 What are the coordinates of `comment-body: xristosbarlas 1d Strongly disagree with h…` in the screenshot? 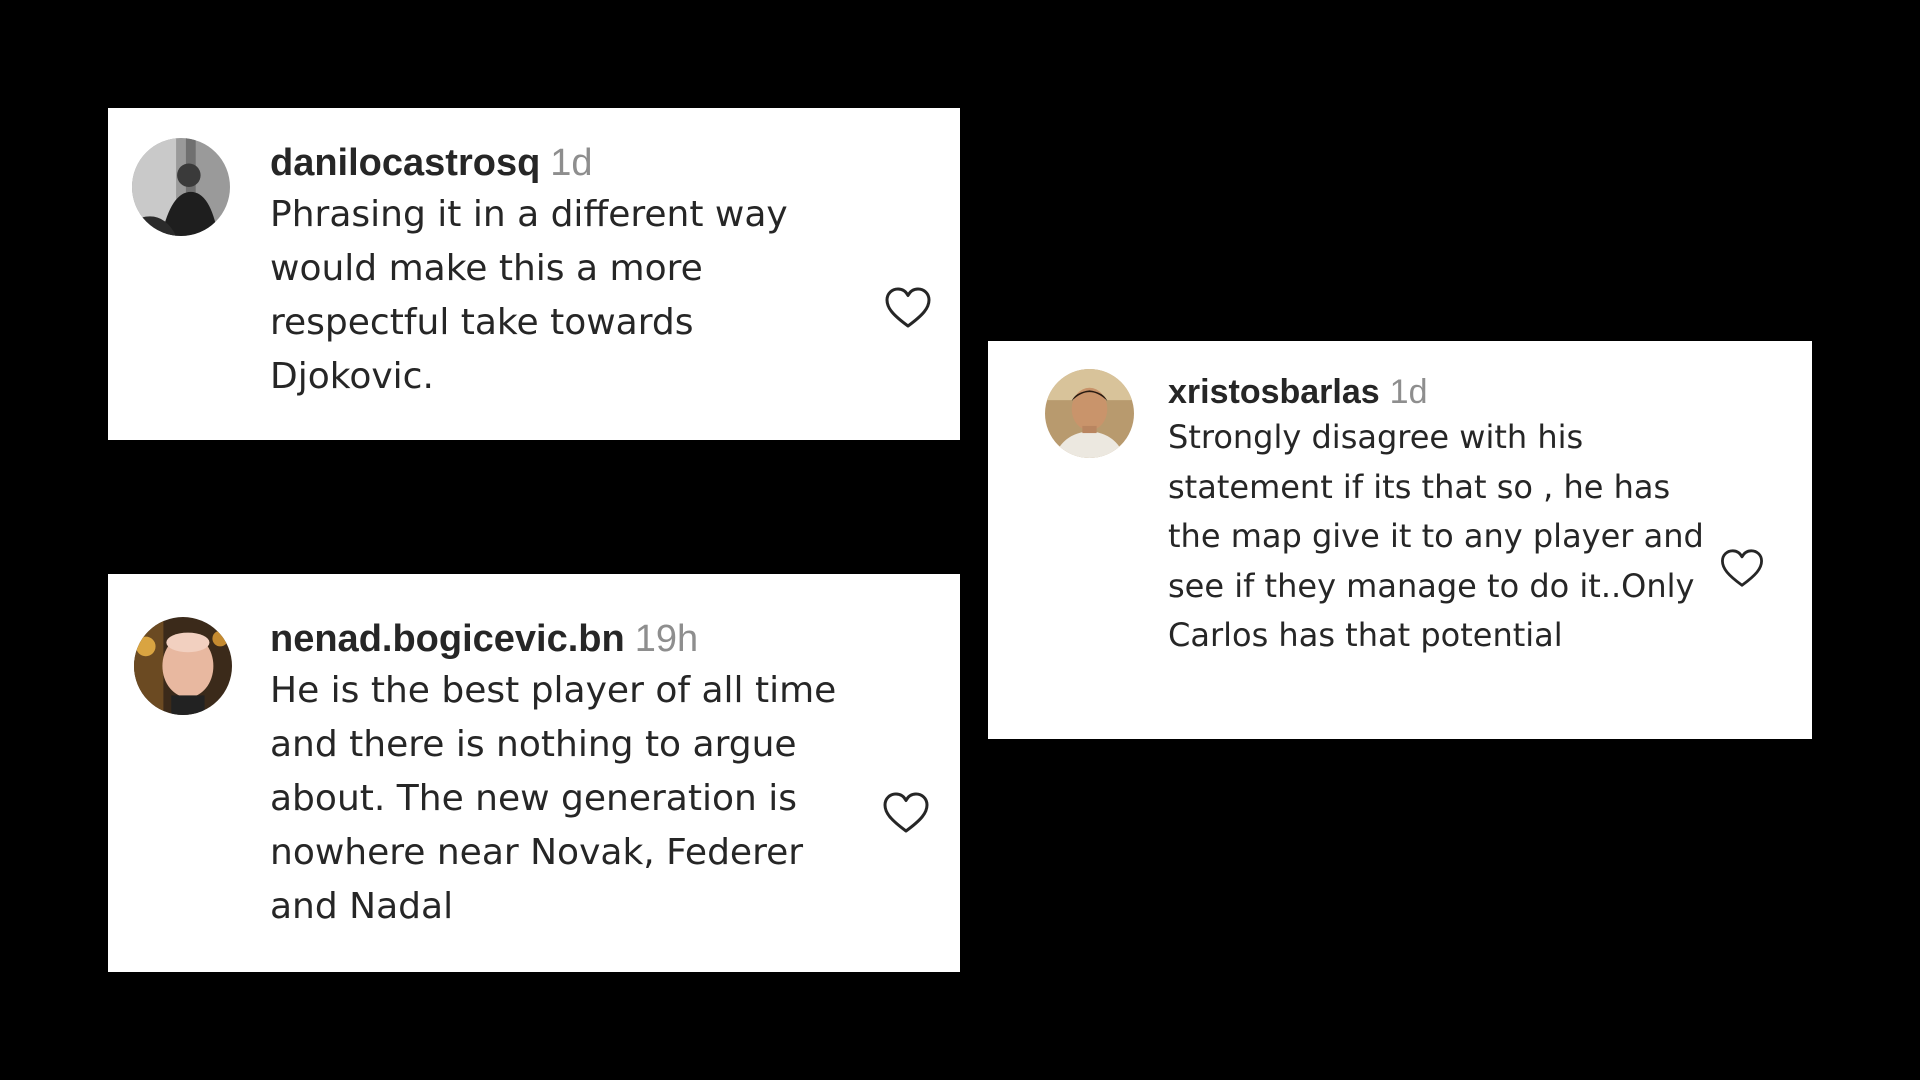 It's located at (1448, 516).